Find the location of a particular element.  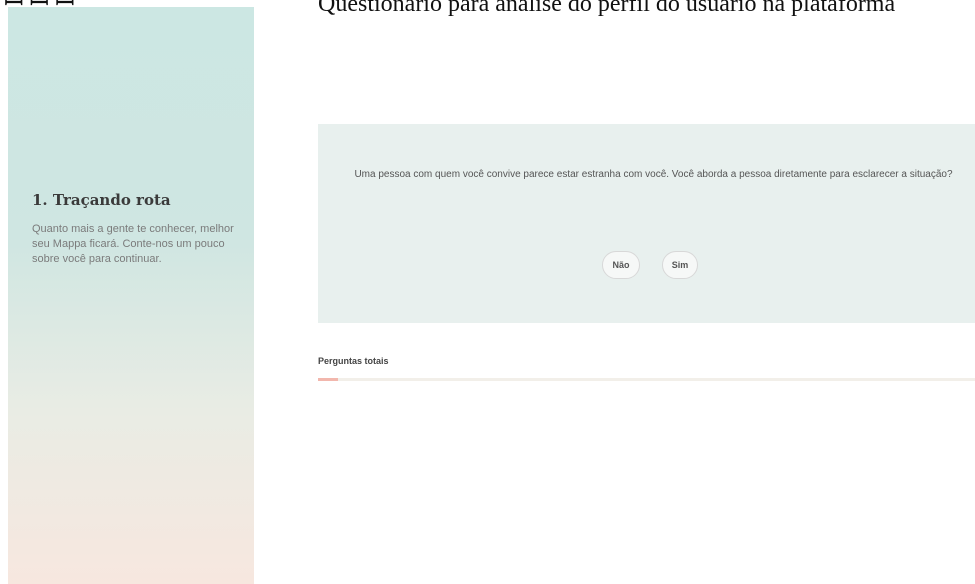

answer-yes-button: Sim is located at coordinates (680, 265).